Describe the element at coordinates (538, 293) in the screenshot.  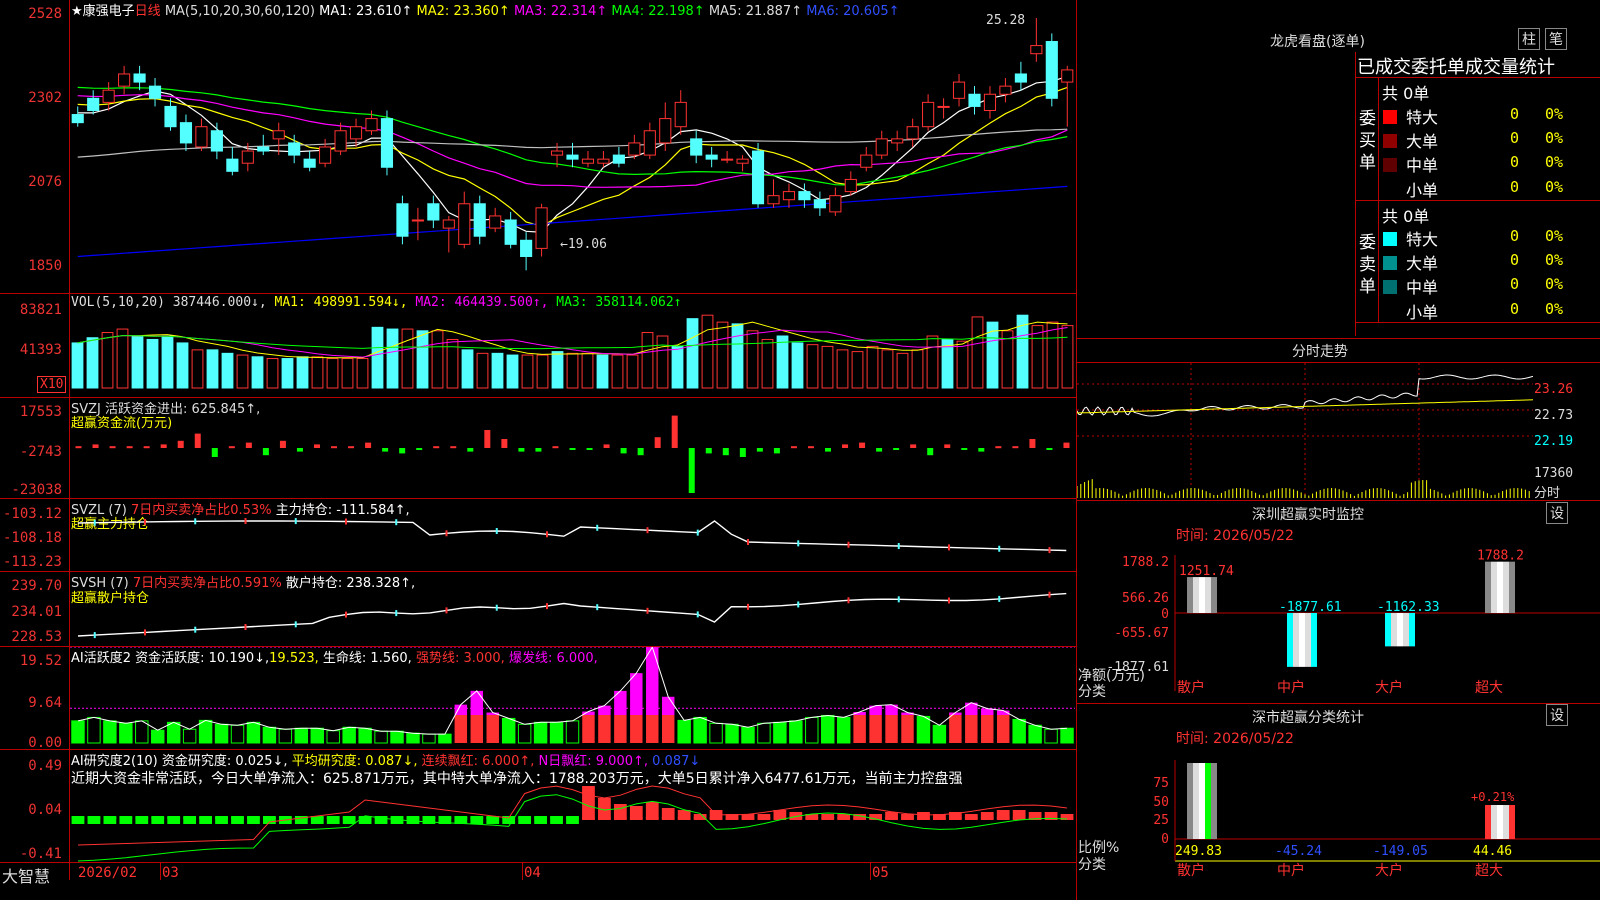
I see `divider-vol` at that location.